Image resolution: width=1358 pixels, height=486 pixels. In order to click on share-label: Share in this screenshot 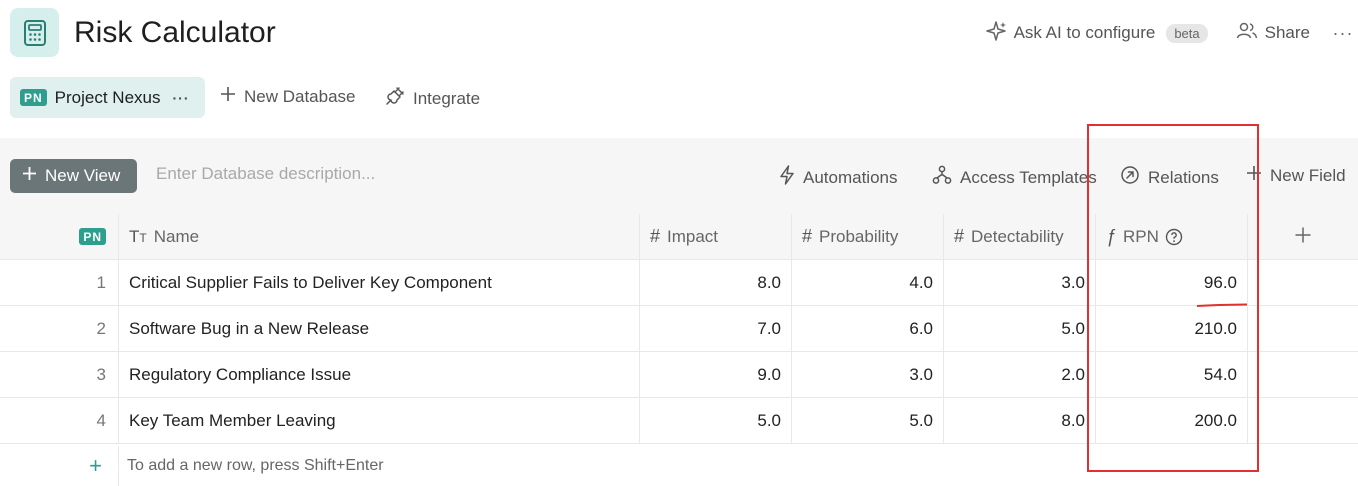, I will do `click(1287, 32)`.